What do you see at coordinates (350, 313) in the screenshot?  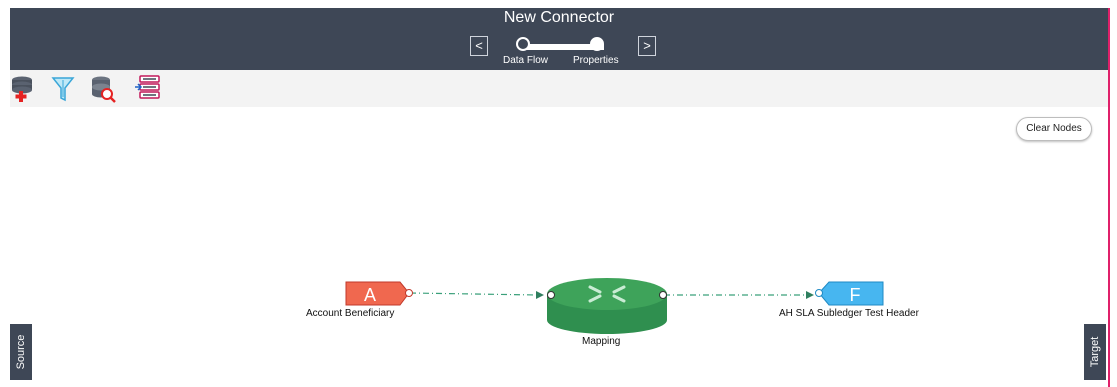 I see `source-node-label: Account Beneficiary` at bounding box center [350, 313].